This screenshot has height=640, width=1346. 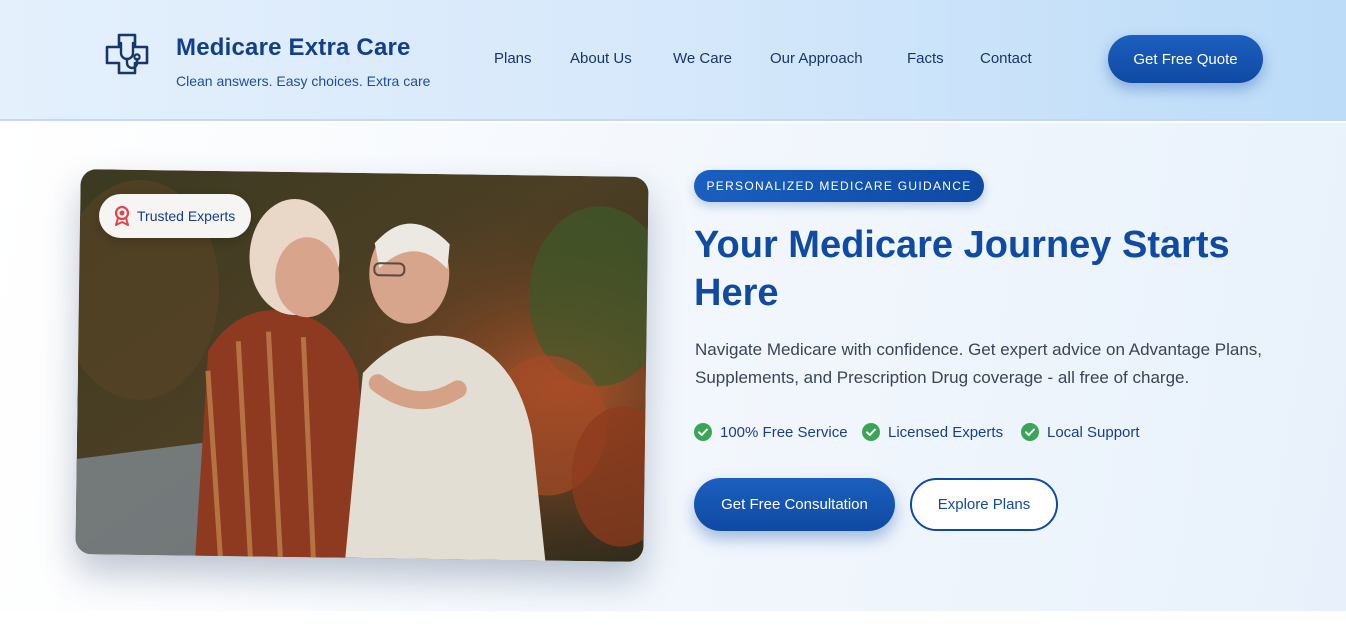 What do you see at coordinates (186, 216) in the screenshot?
I see `trusted-badge-label: Trusted Experts` at bounding box center [186, 216].